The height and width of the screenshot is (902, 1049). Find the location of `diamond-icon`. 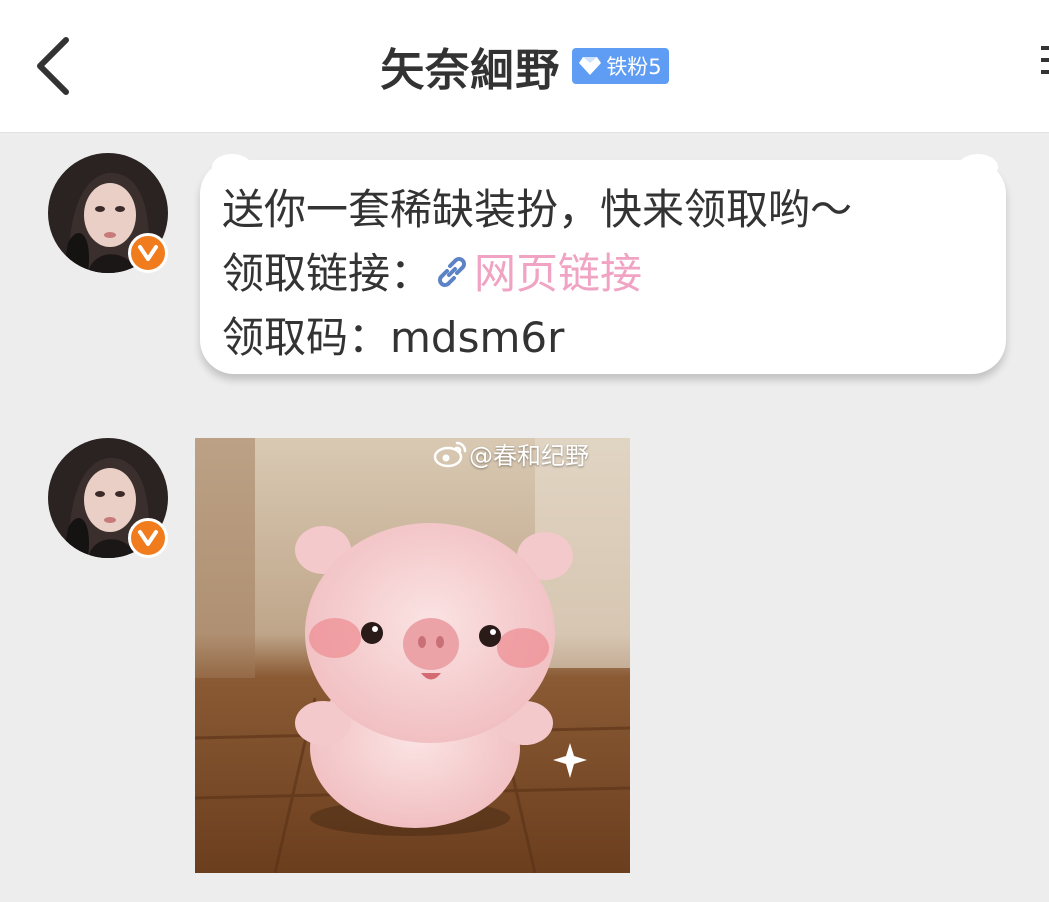

diamond-icon is located at coordinates (590, 66).